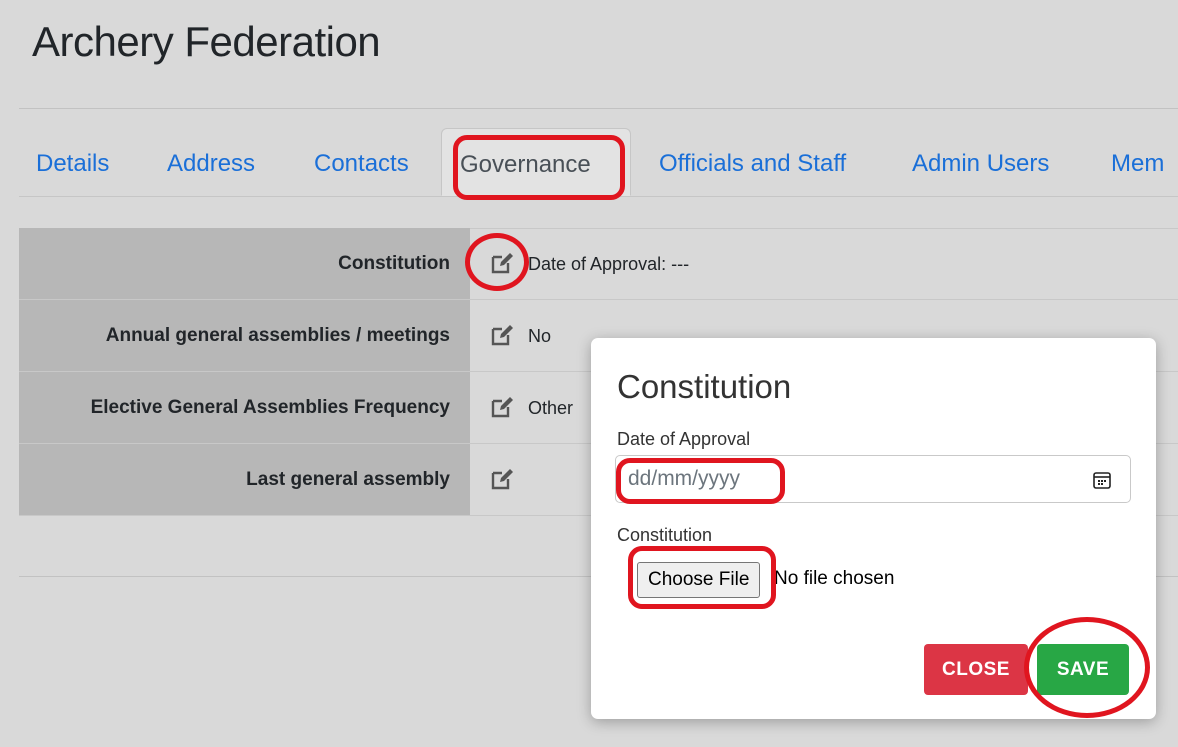 The width and height of the screenshot is (1178, 747). I want to click on page-title: Archery Federation, so click(206, 41).